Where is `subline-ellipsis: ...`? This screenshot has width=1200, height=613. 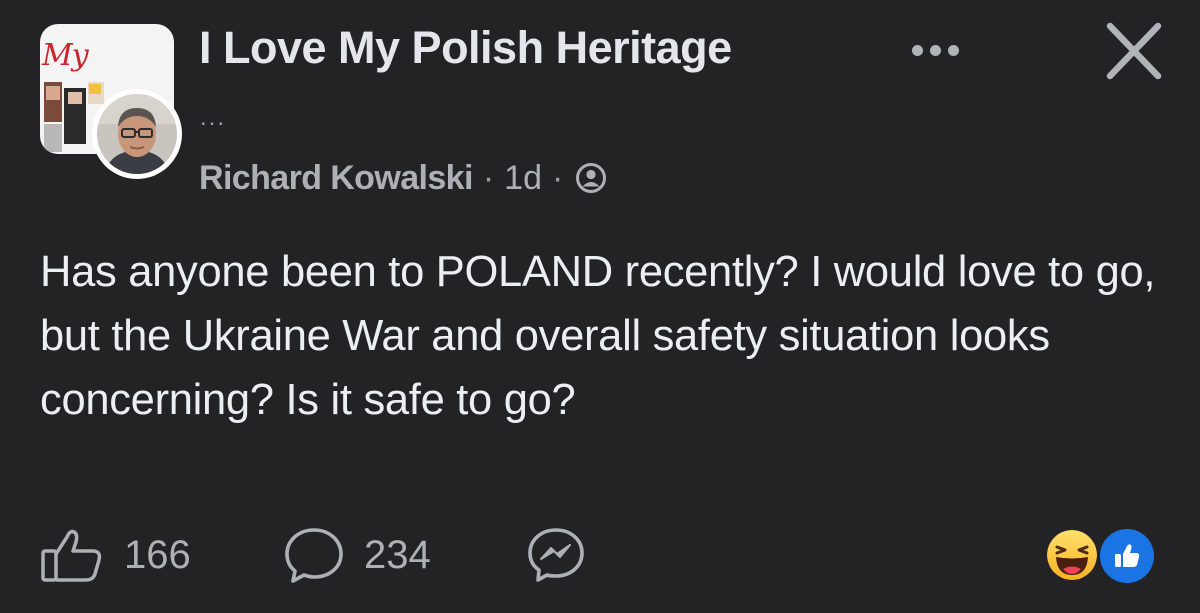
subline-ellipsis: ... is located at coordinates (213, 117).